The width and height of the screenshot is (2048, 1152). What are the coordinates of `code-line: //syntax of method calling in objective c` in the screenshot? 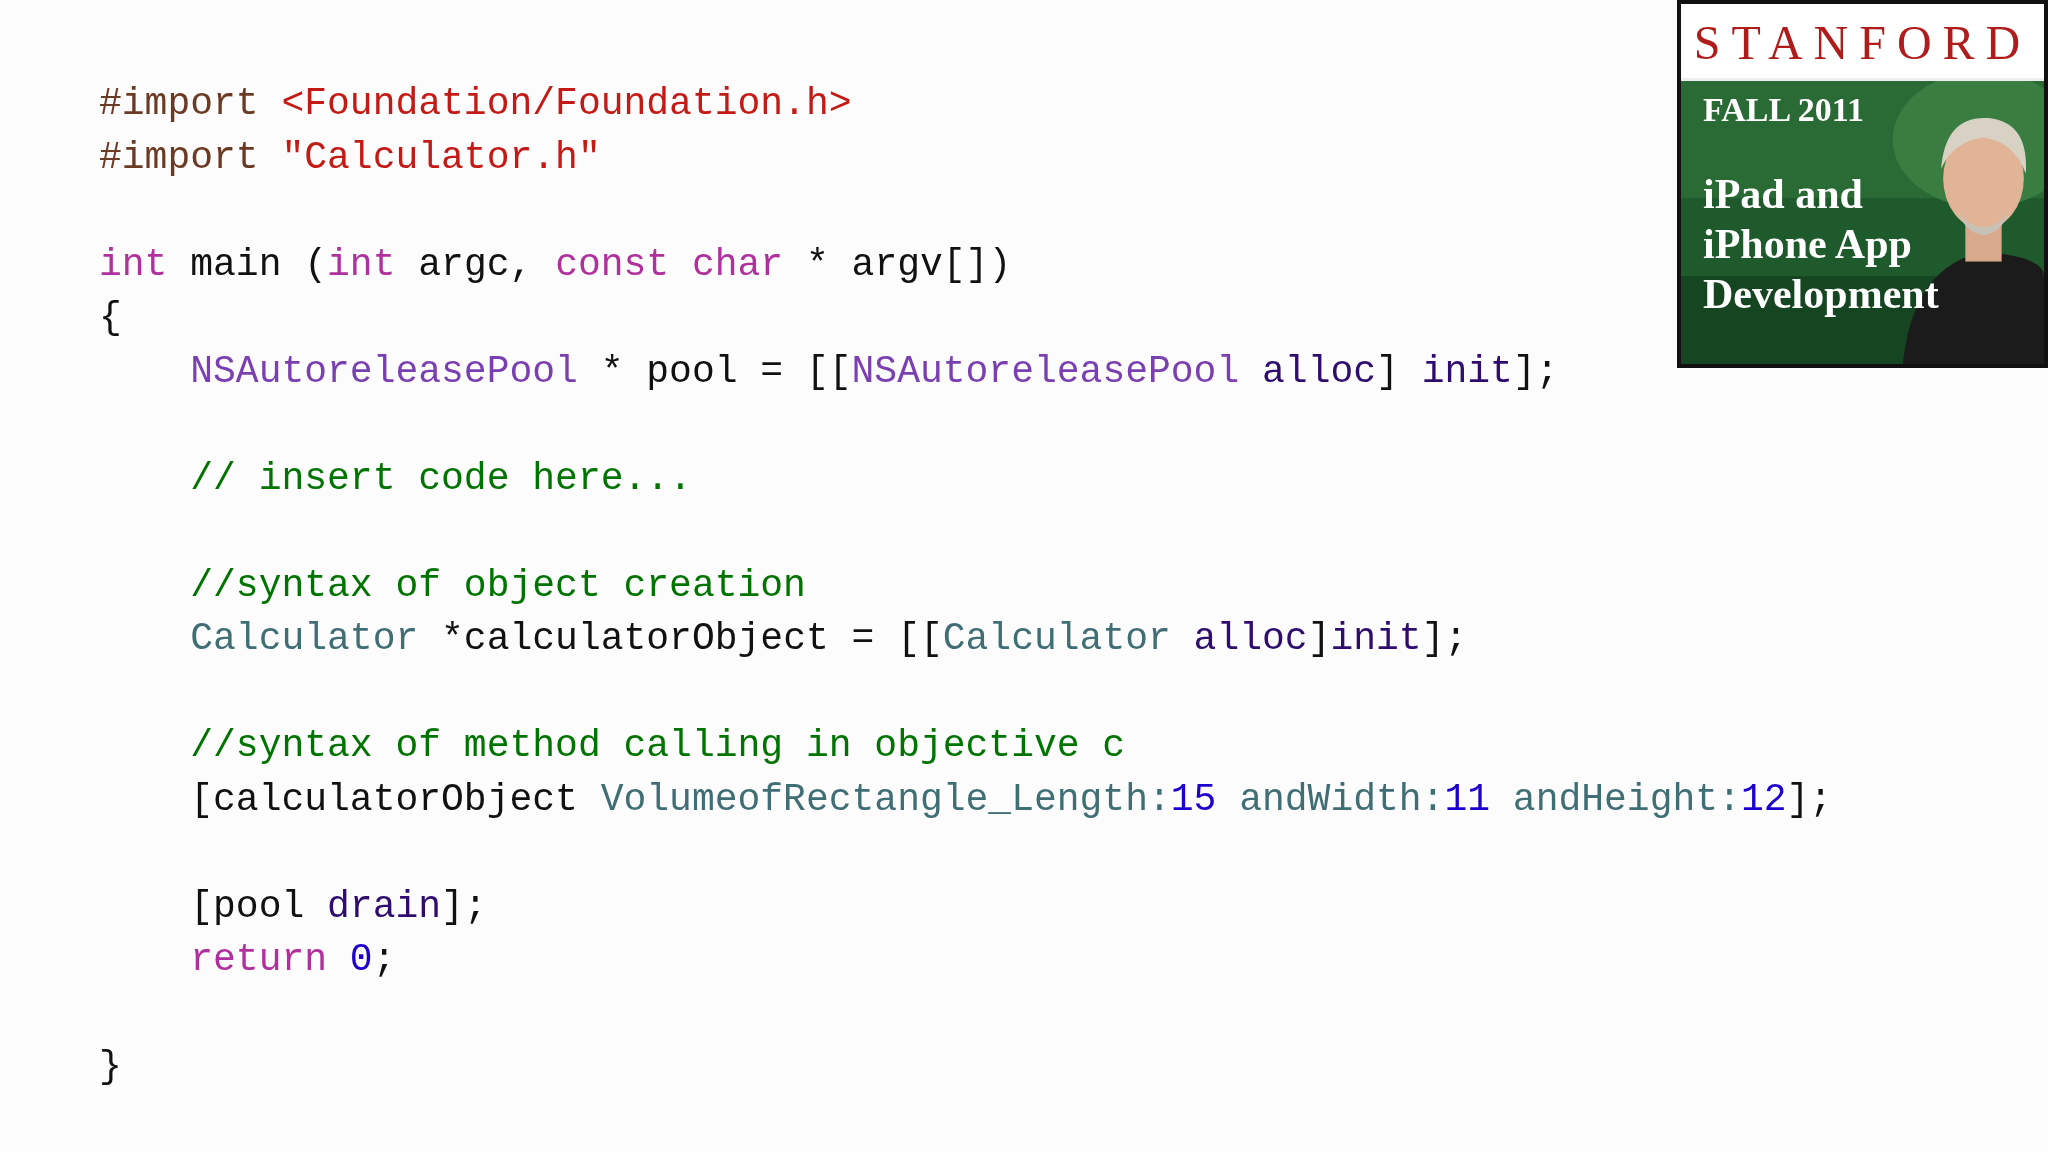 It's located at (657, 746).